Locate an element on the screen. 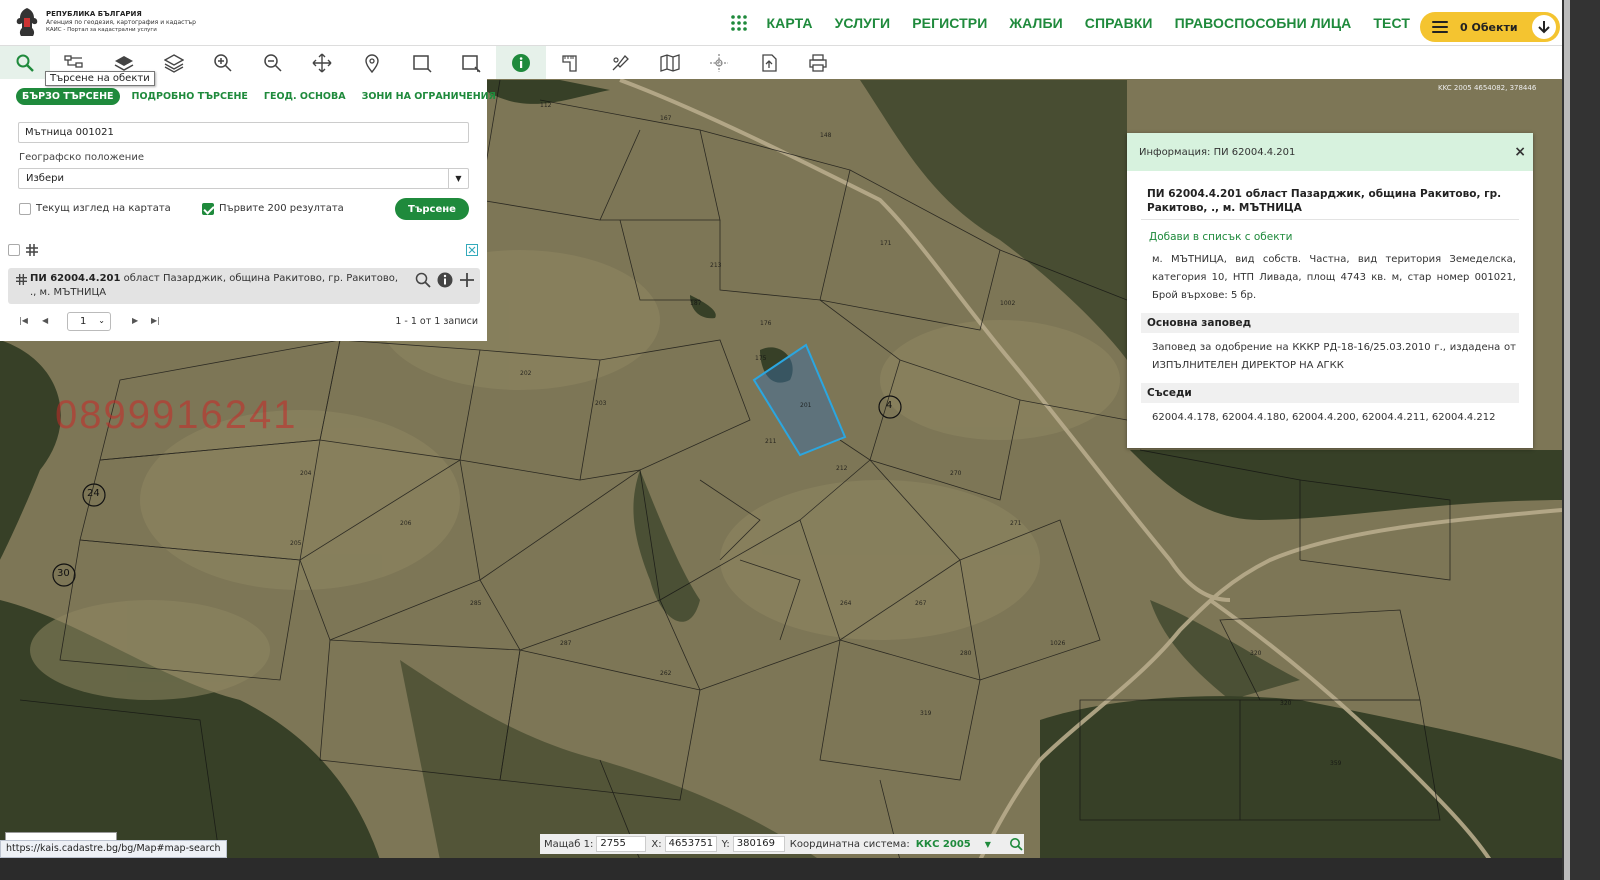  next-page-icon: ▶ is located at coordinates (135, 320).